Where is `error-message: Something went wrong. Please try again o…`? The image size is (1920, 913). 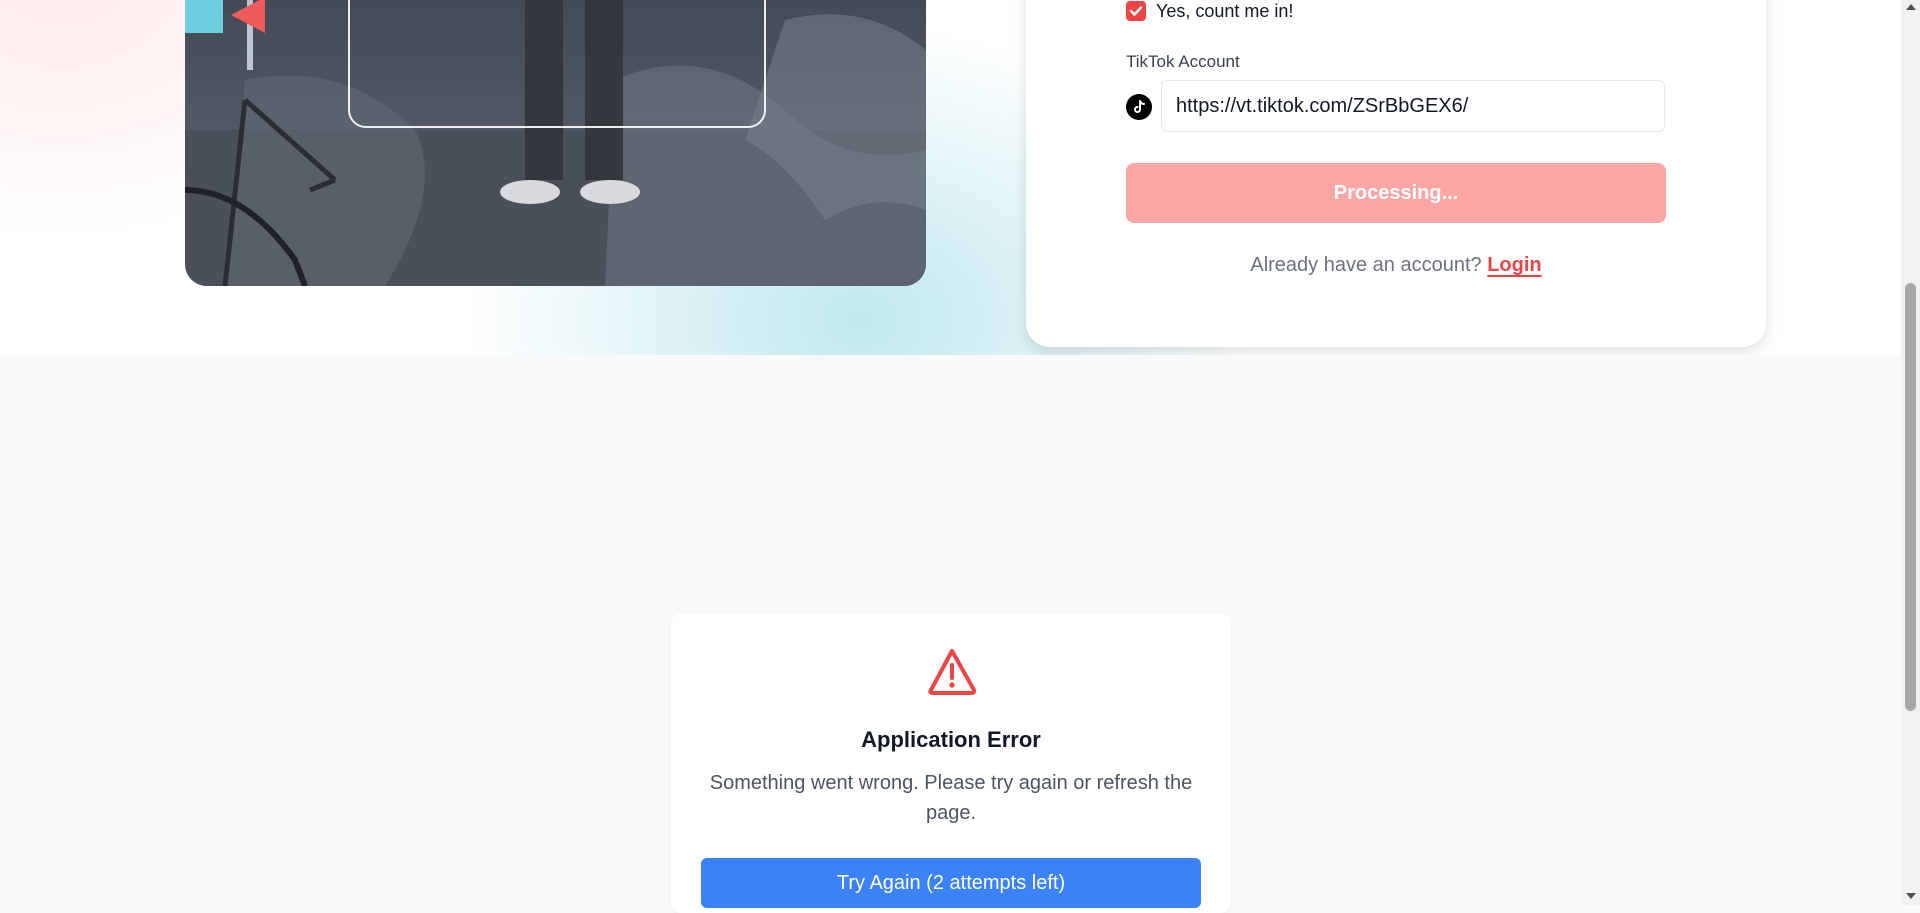
error-message: Something went wrong. Please try again o… is located at coordinates (951, 798).